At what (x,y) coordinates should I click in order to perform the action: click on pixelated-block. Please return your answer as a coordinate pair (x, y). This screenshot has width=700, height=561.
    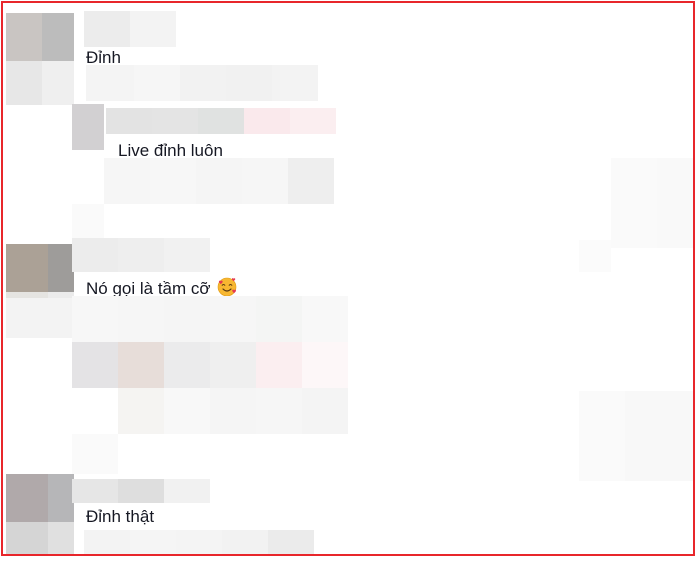
    Looking at the image, I should click on (88, 222).